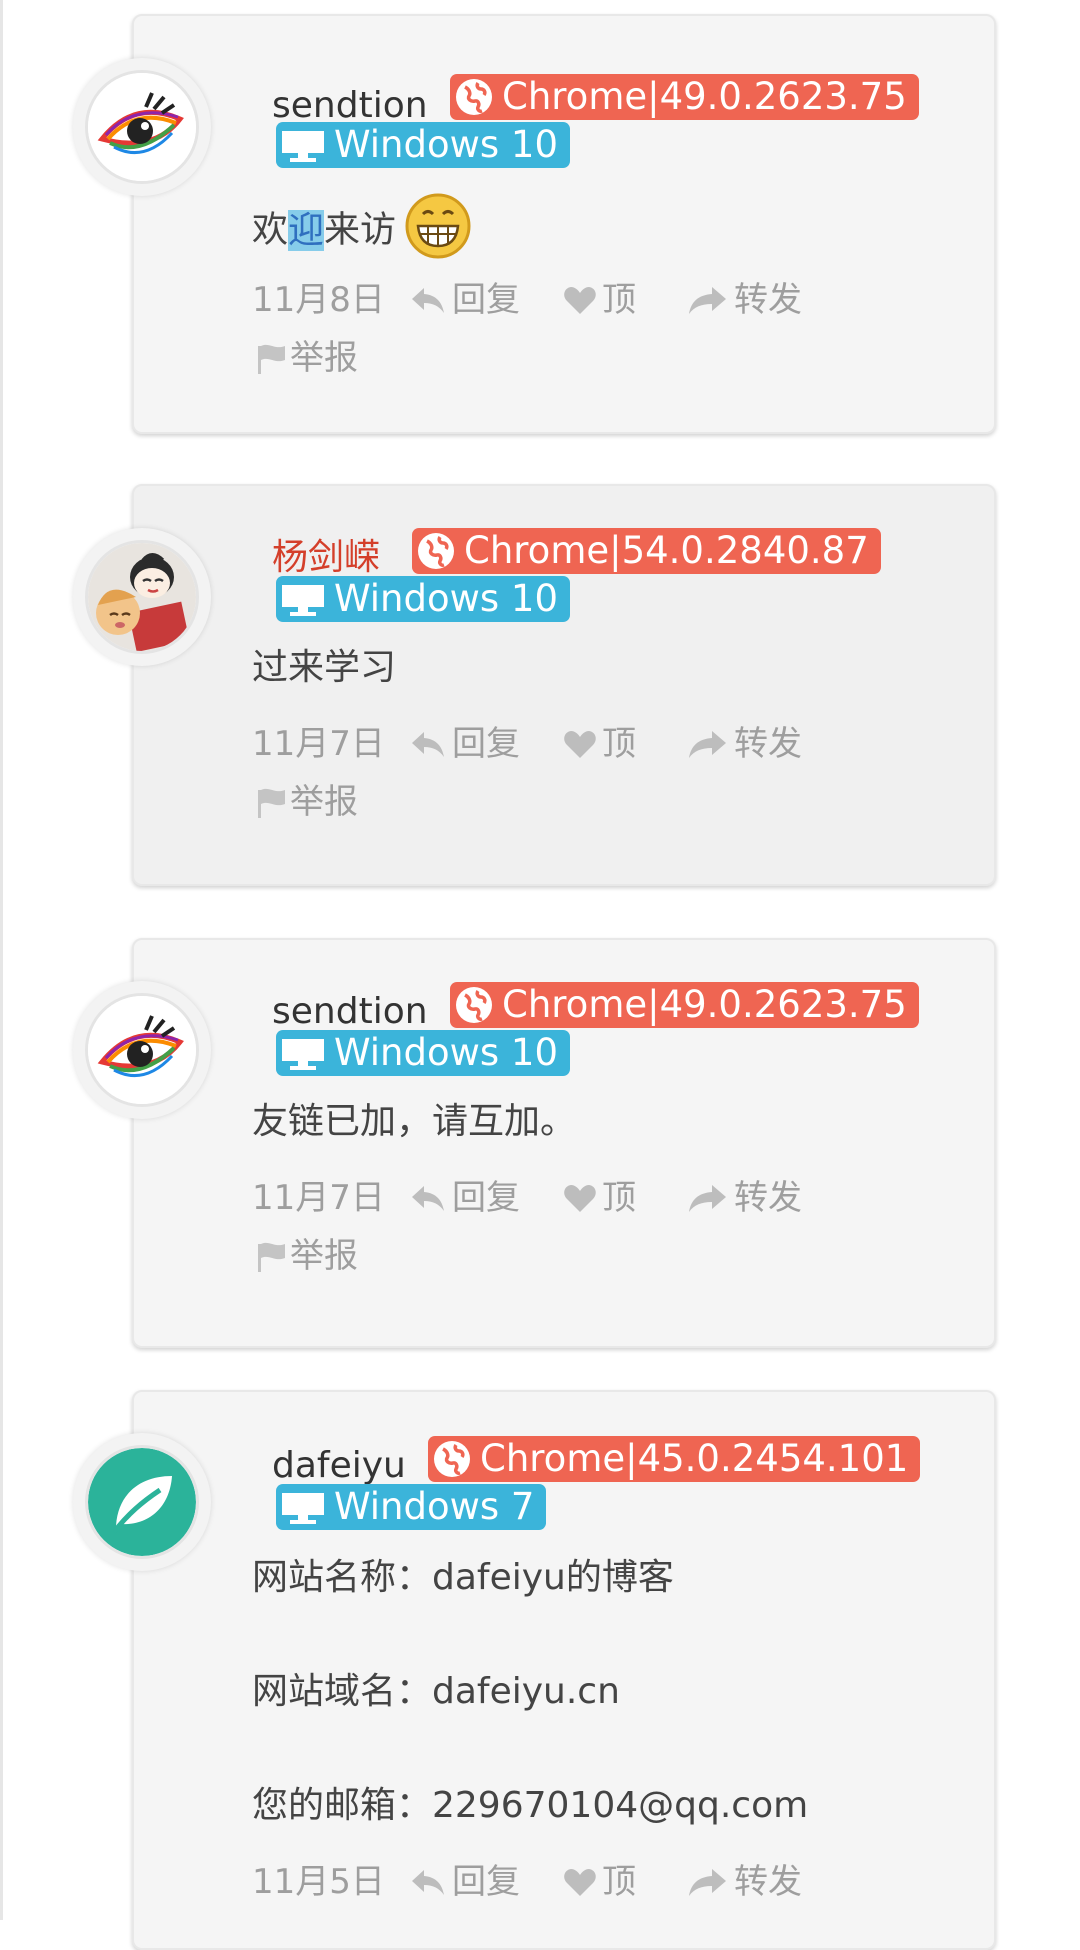  What do you see at coordinates (1, 960) in the screenshot?
I see `page-left-border` at bounding box center [1, 960].